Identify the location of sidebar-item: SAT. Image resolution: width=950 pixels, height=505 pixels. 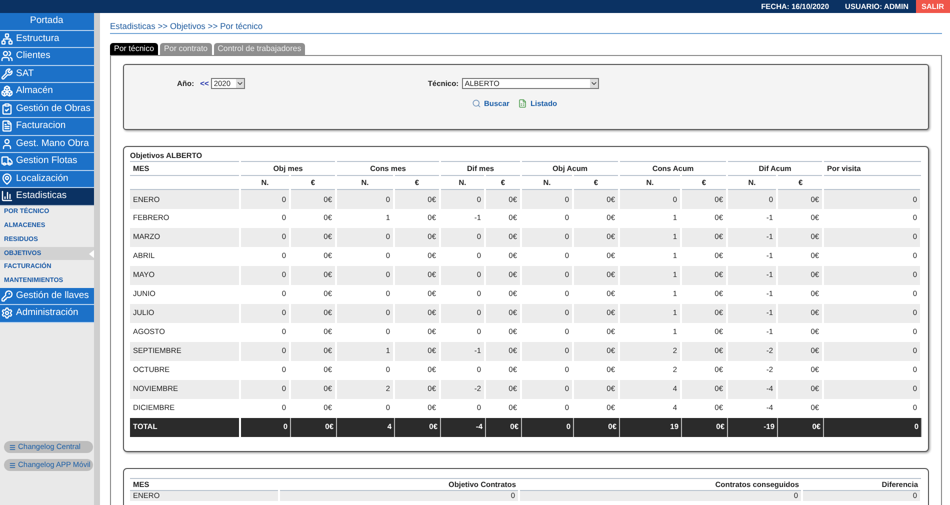
(47, 74).